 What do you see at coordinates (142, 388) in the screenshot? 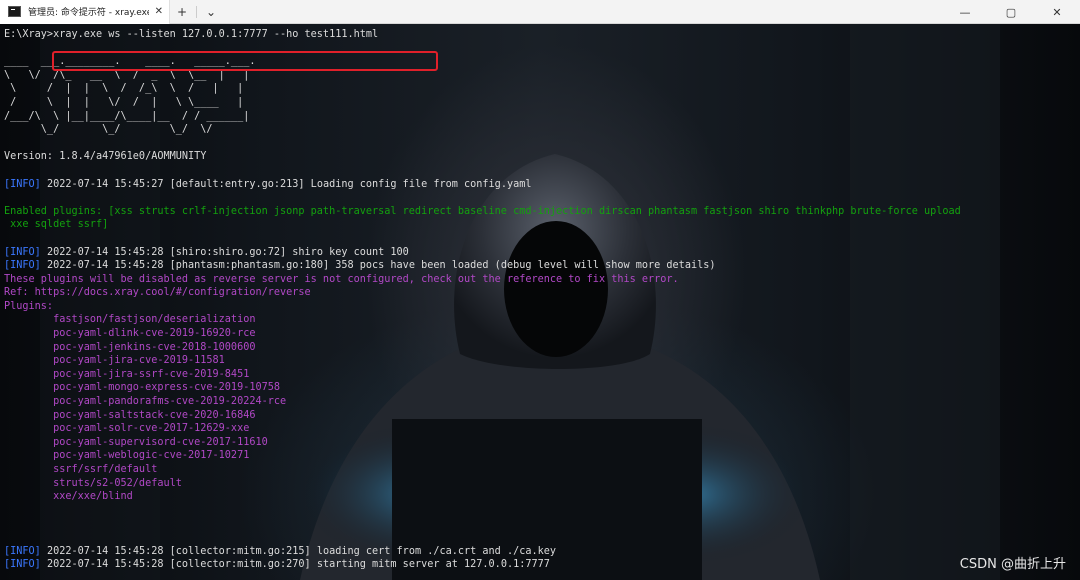
I see `terminal-line: poc-yaml-mongo-express-cve-2019-10758` at bounding box center [142, 388].